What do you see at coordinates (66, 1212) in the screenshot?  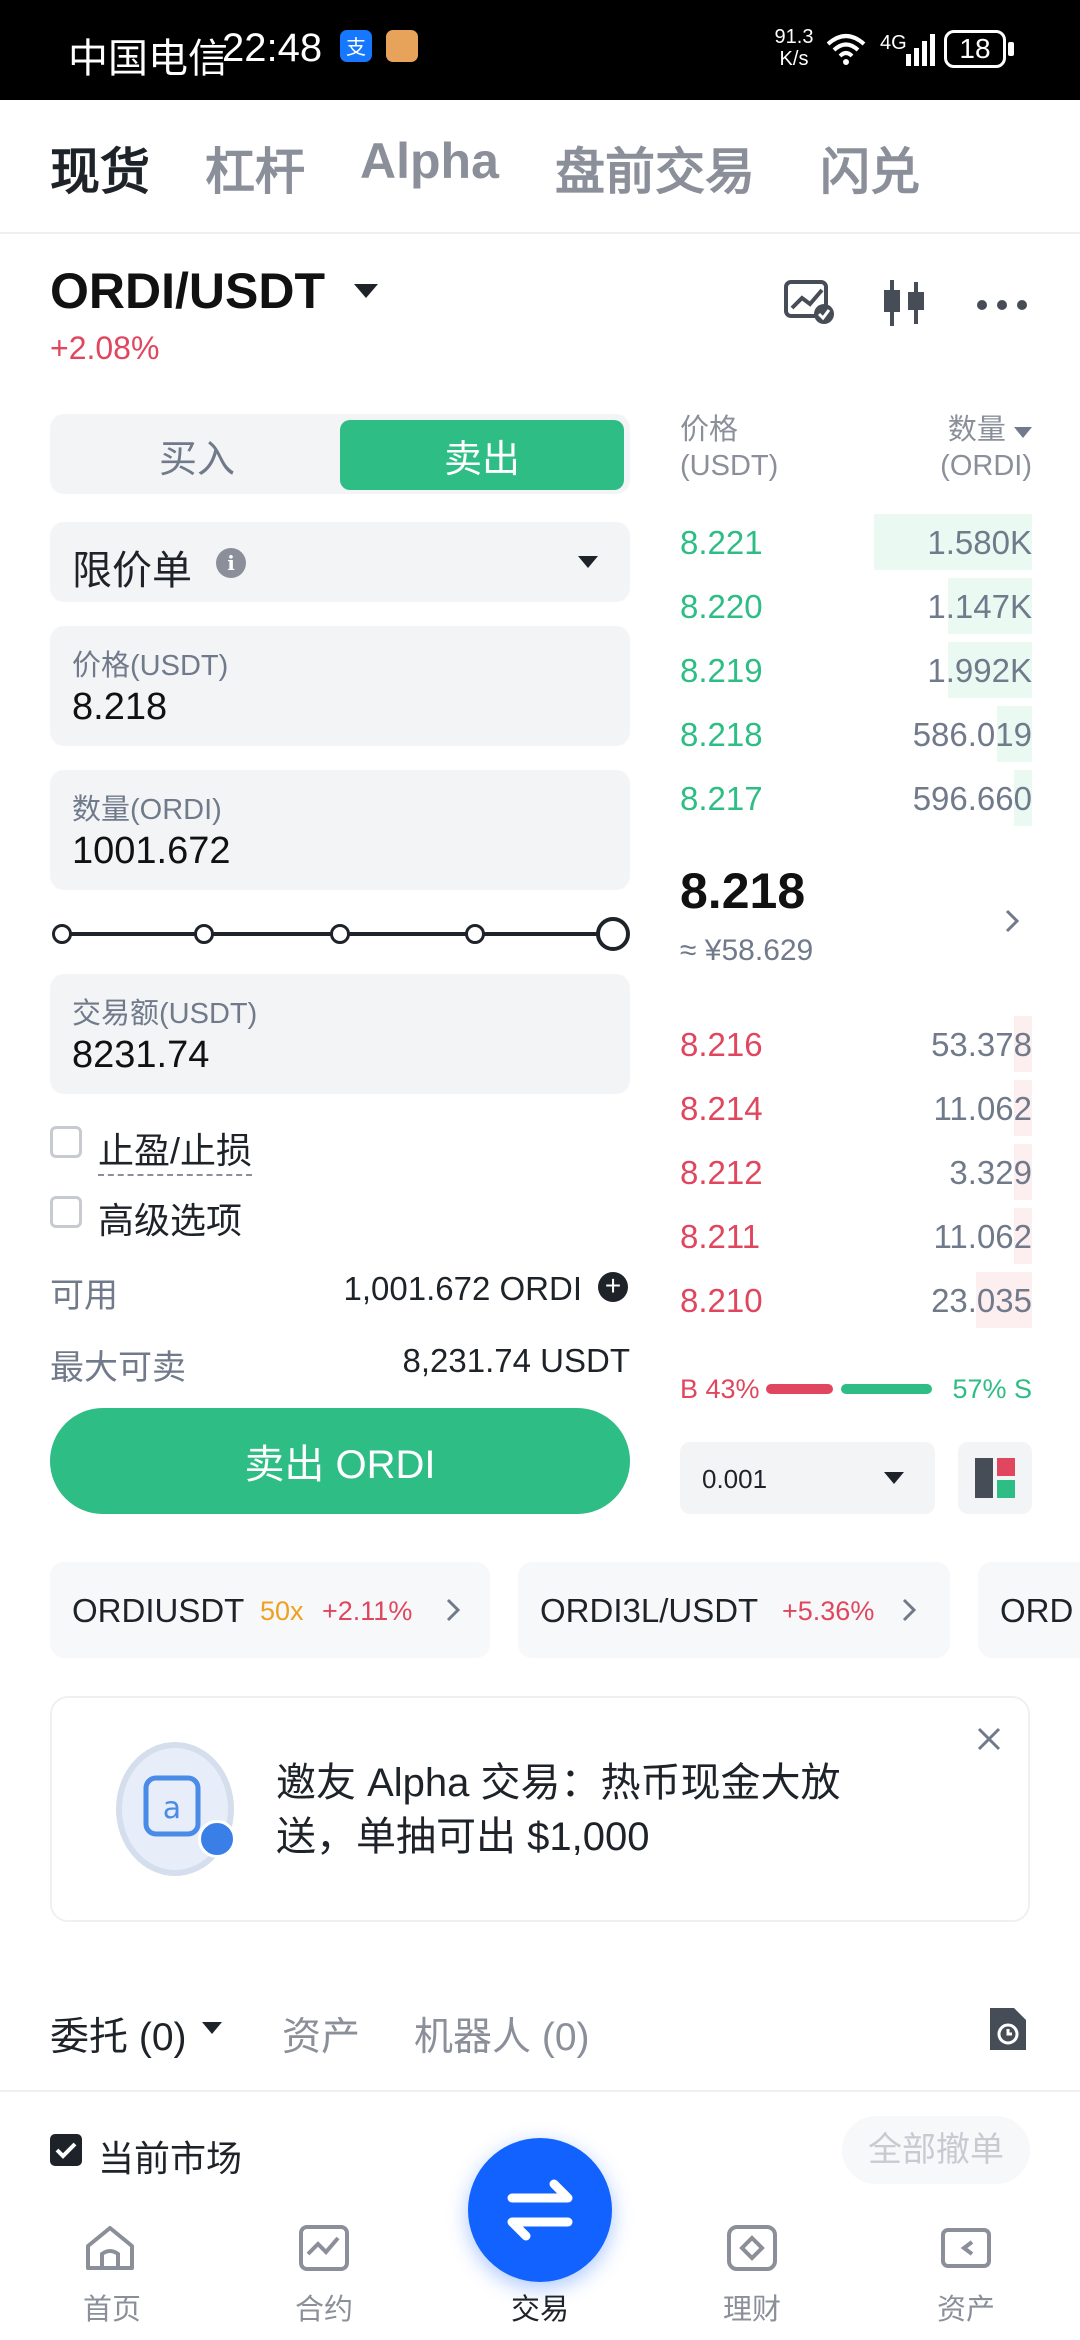 I see `advanced-checkbox` at bounding box center [66, 1212].